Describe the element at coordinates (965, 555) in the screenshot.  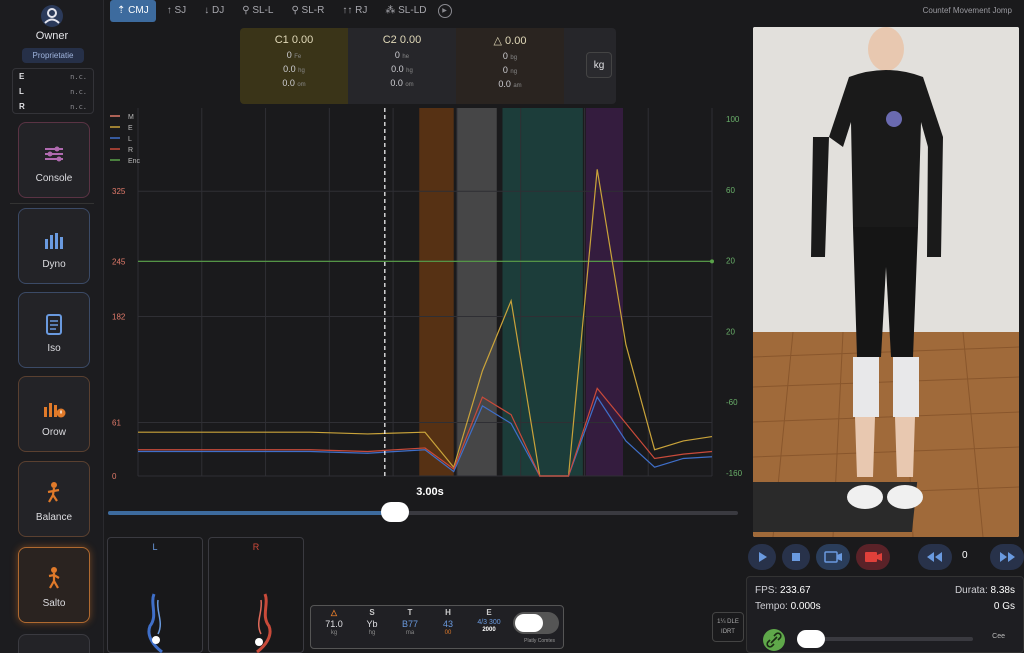
I see `frame-counter: 0` at that location.